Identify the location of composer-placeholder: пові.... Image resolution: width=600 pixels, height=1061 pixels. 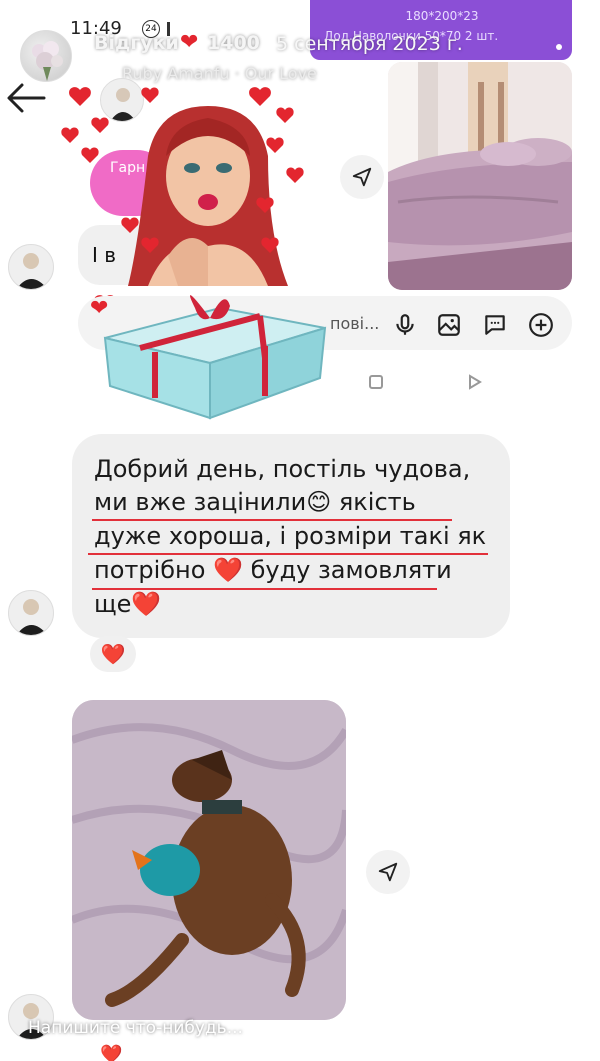
(354, 323).